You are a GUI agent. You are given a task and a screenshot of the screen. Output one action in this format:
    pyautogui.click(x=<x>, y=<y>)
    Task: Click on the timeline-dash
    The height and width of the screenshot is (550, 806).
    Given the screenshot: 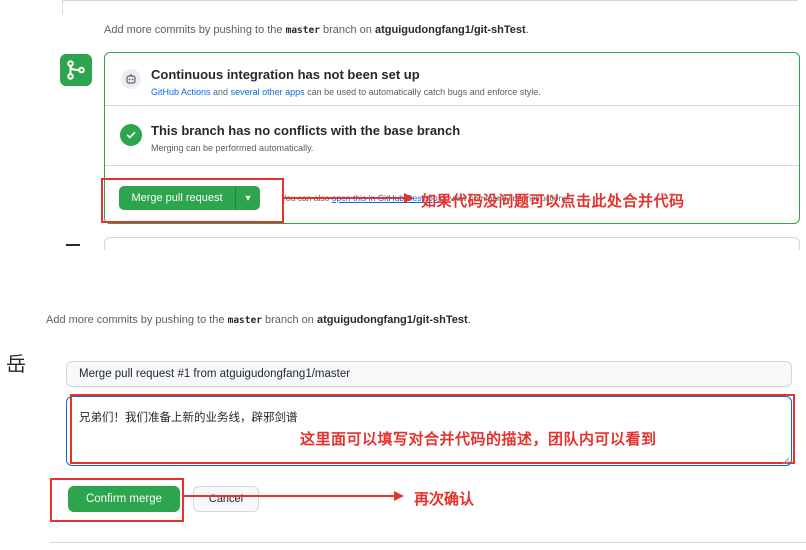 What is the action you would take?
    pyautogui.click(x=73, y=245)
    